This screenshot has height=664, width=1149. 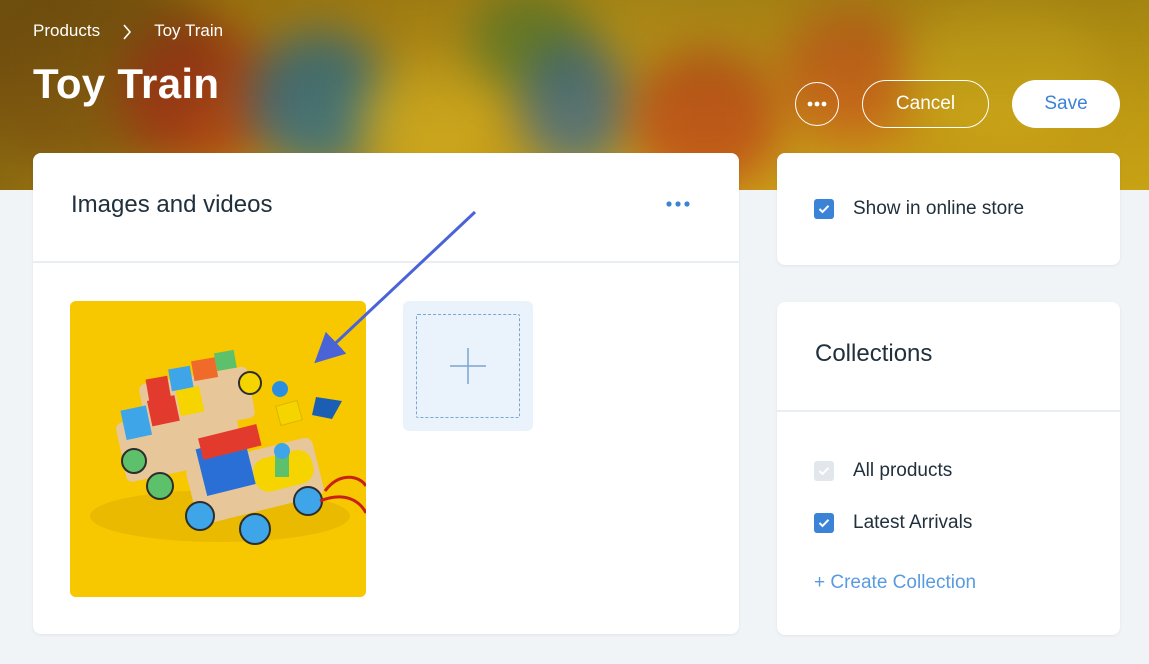 I want to click on collection-label: All products, so click(x=903, y=470).